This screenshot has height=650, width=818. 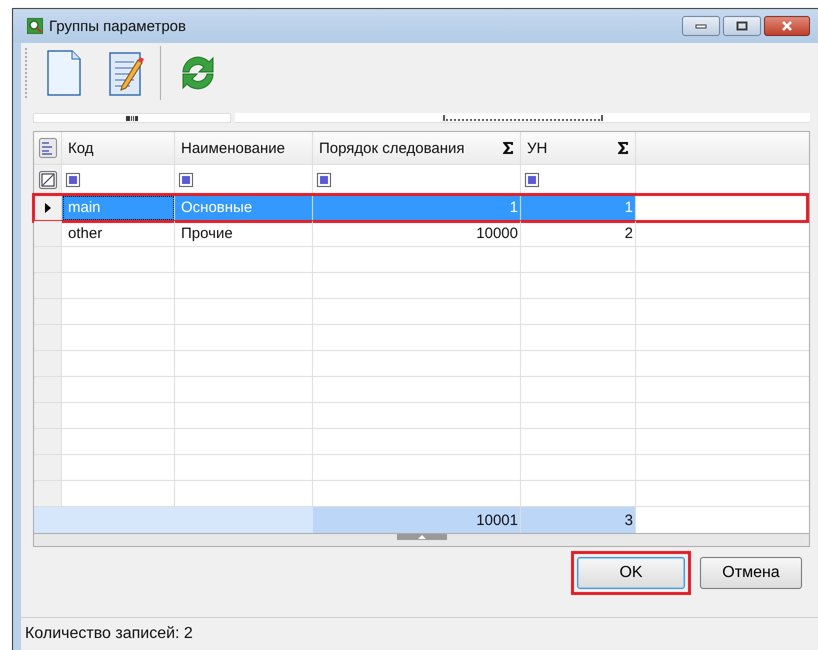 I want to click on column-chooser-icon, so click(x=47, y=148).